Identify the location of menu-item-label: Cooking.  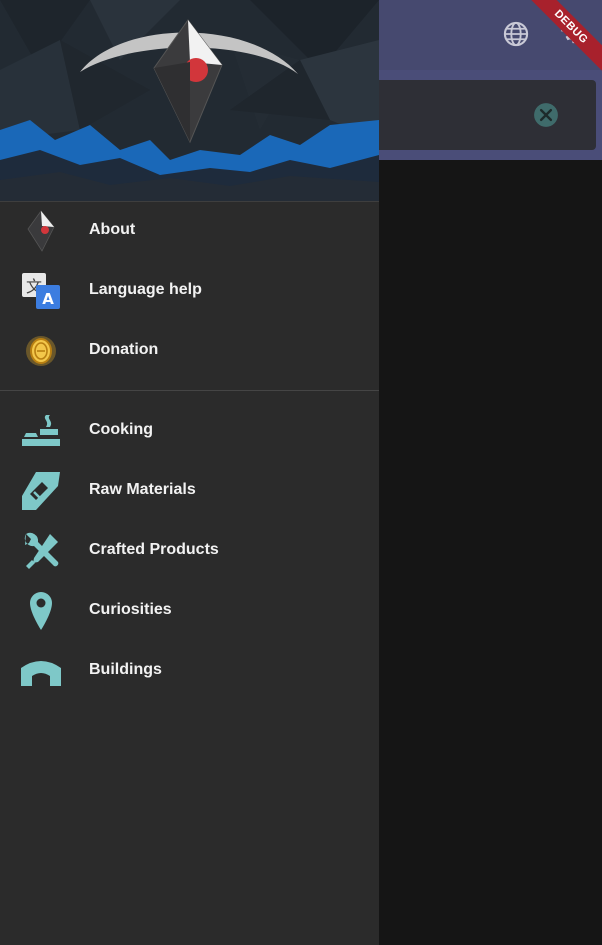
(121, 429).